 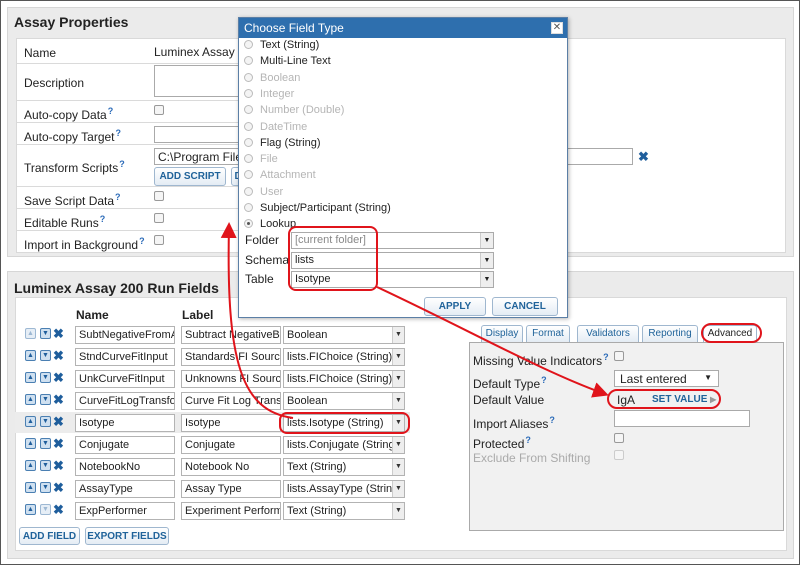 I want to click on field-label-input: Unknowns FI Source (, so click(x=231, y=379).